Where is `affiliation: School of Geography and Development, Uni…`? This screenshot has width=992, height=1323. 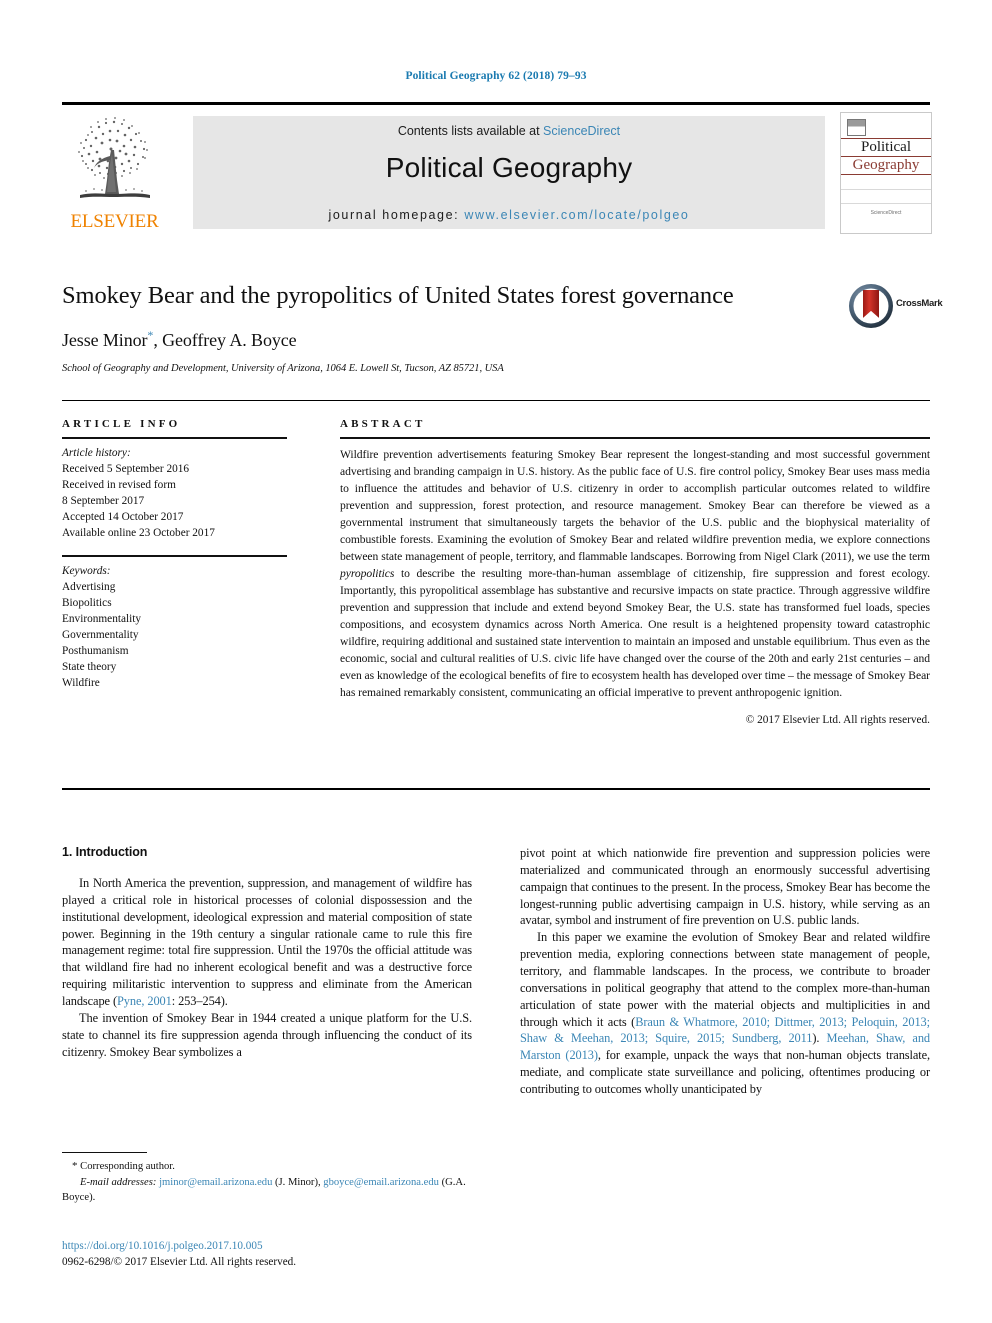 affiliation: School of Geography and Development, Uni… is located at coordinates (283, 368).